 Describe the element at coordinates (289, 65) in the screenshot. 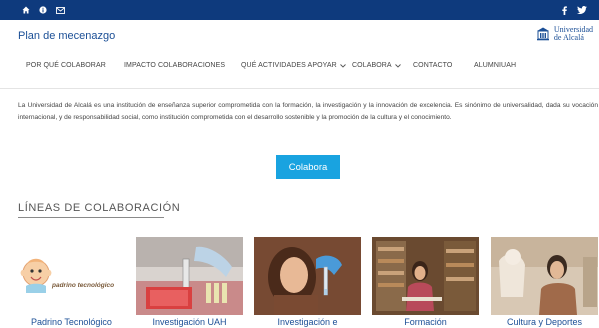

I see `nav-item-label: QUÉ ACTIVIDADES APOYAR` at that location.